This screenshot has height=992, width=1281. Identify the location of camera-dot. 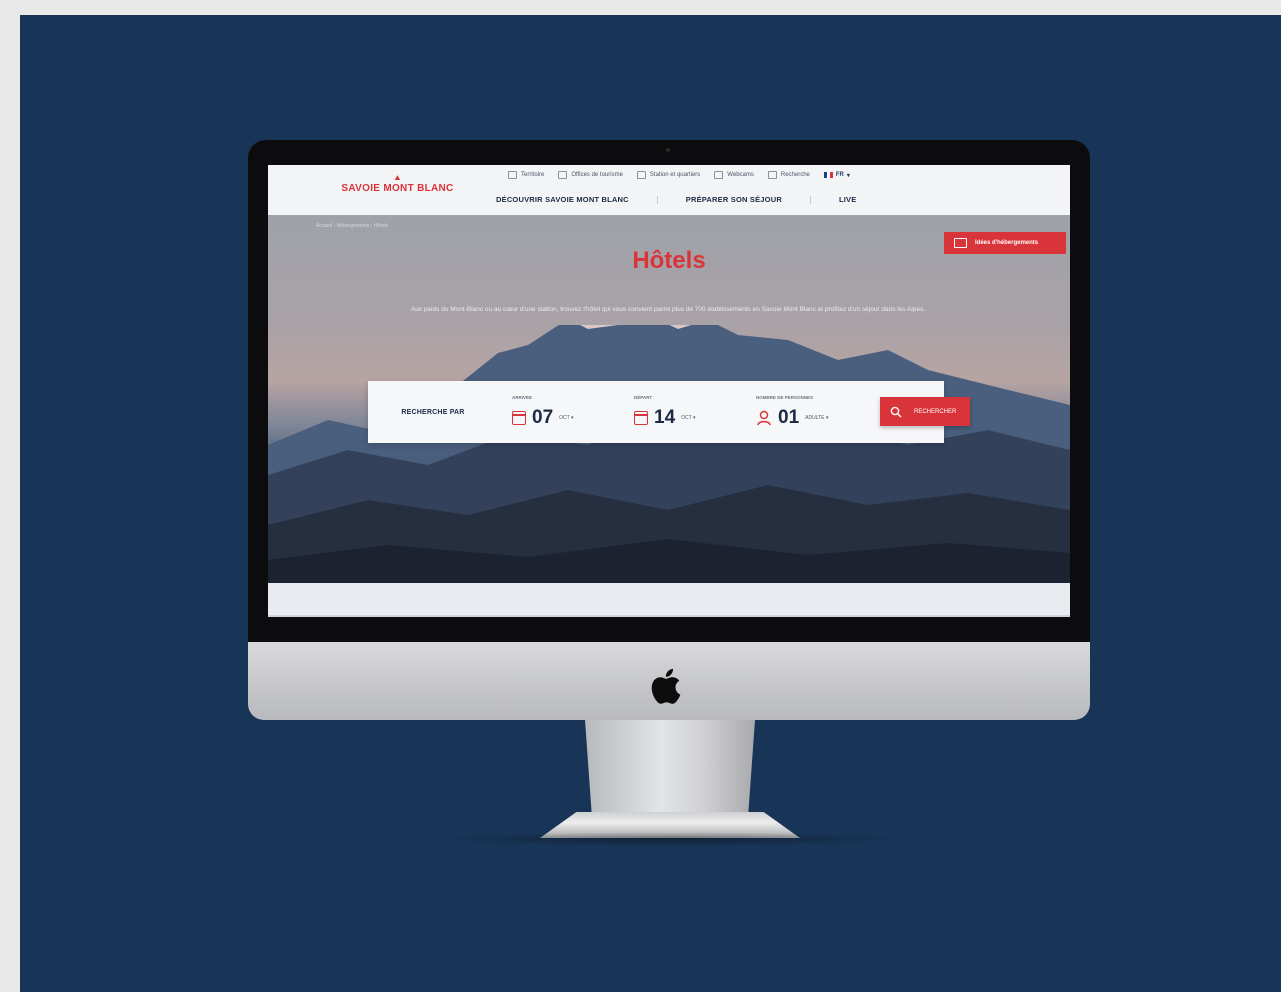
(668, 150).